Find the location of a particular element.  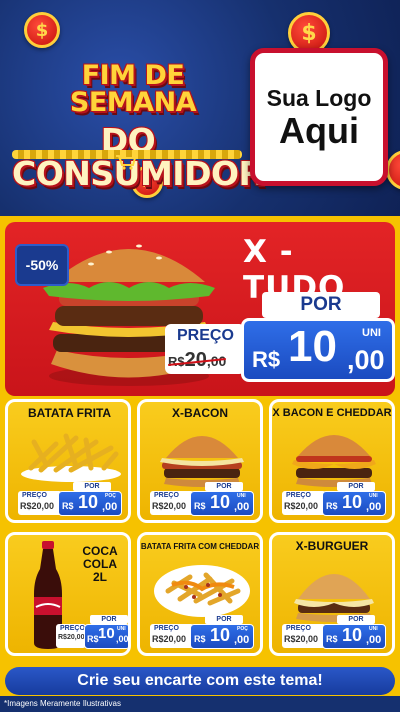

campaign-title-line1: FIM DE SEMANA is located at coordinates (133, 89).